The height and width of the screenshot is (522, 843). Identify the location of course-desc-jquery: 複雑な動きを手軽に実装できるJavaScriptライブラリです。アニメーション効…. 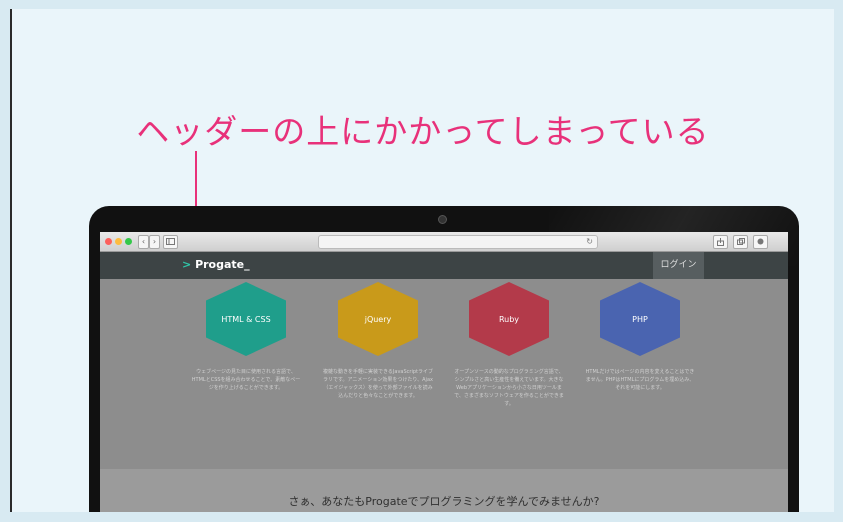
(378, 384).